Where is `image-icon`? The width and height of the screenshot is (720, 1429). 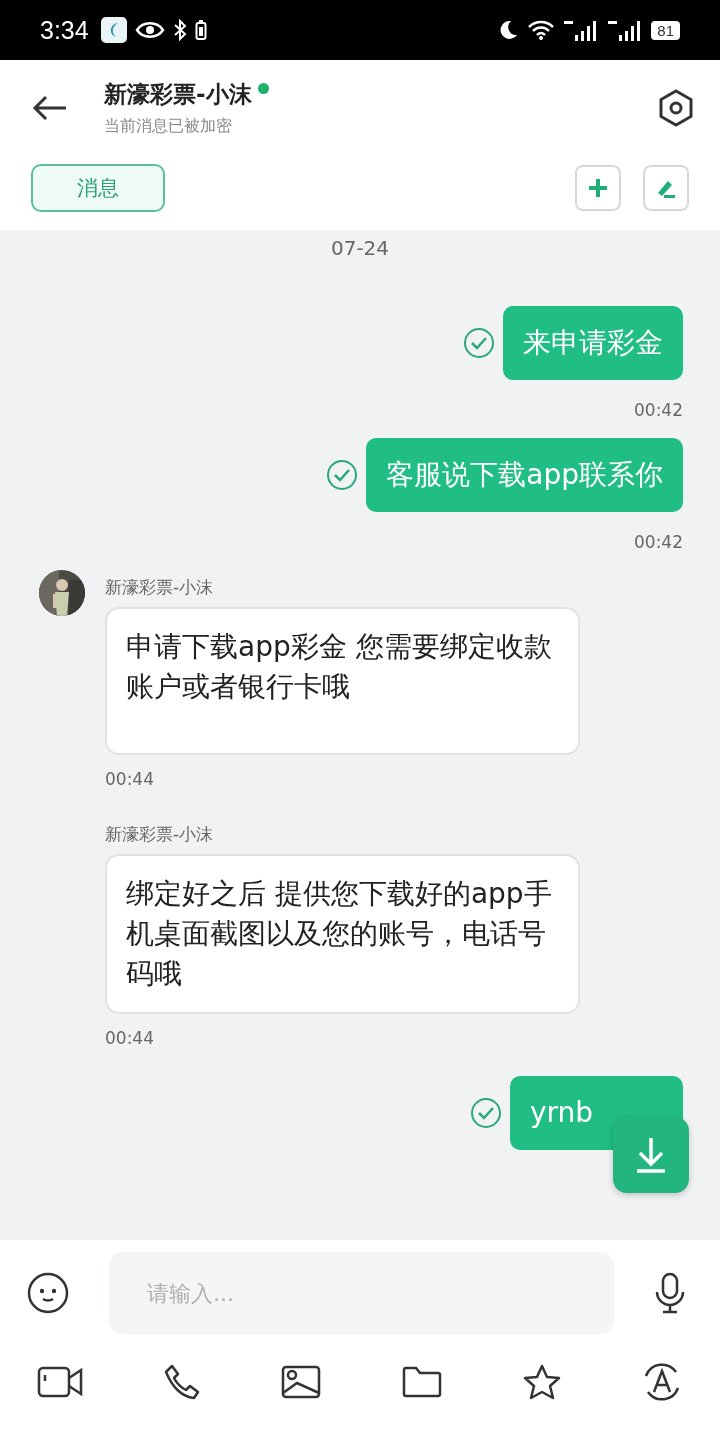
image-icon is located at coordinates (301, 1382).